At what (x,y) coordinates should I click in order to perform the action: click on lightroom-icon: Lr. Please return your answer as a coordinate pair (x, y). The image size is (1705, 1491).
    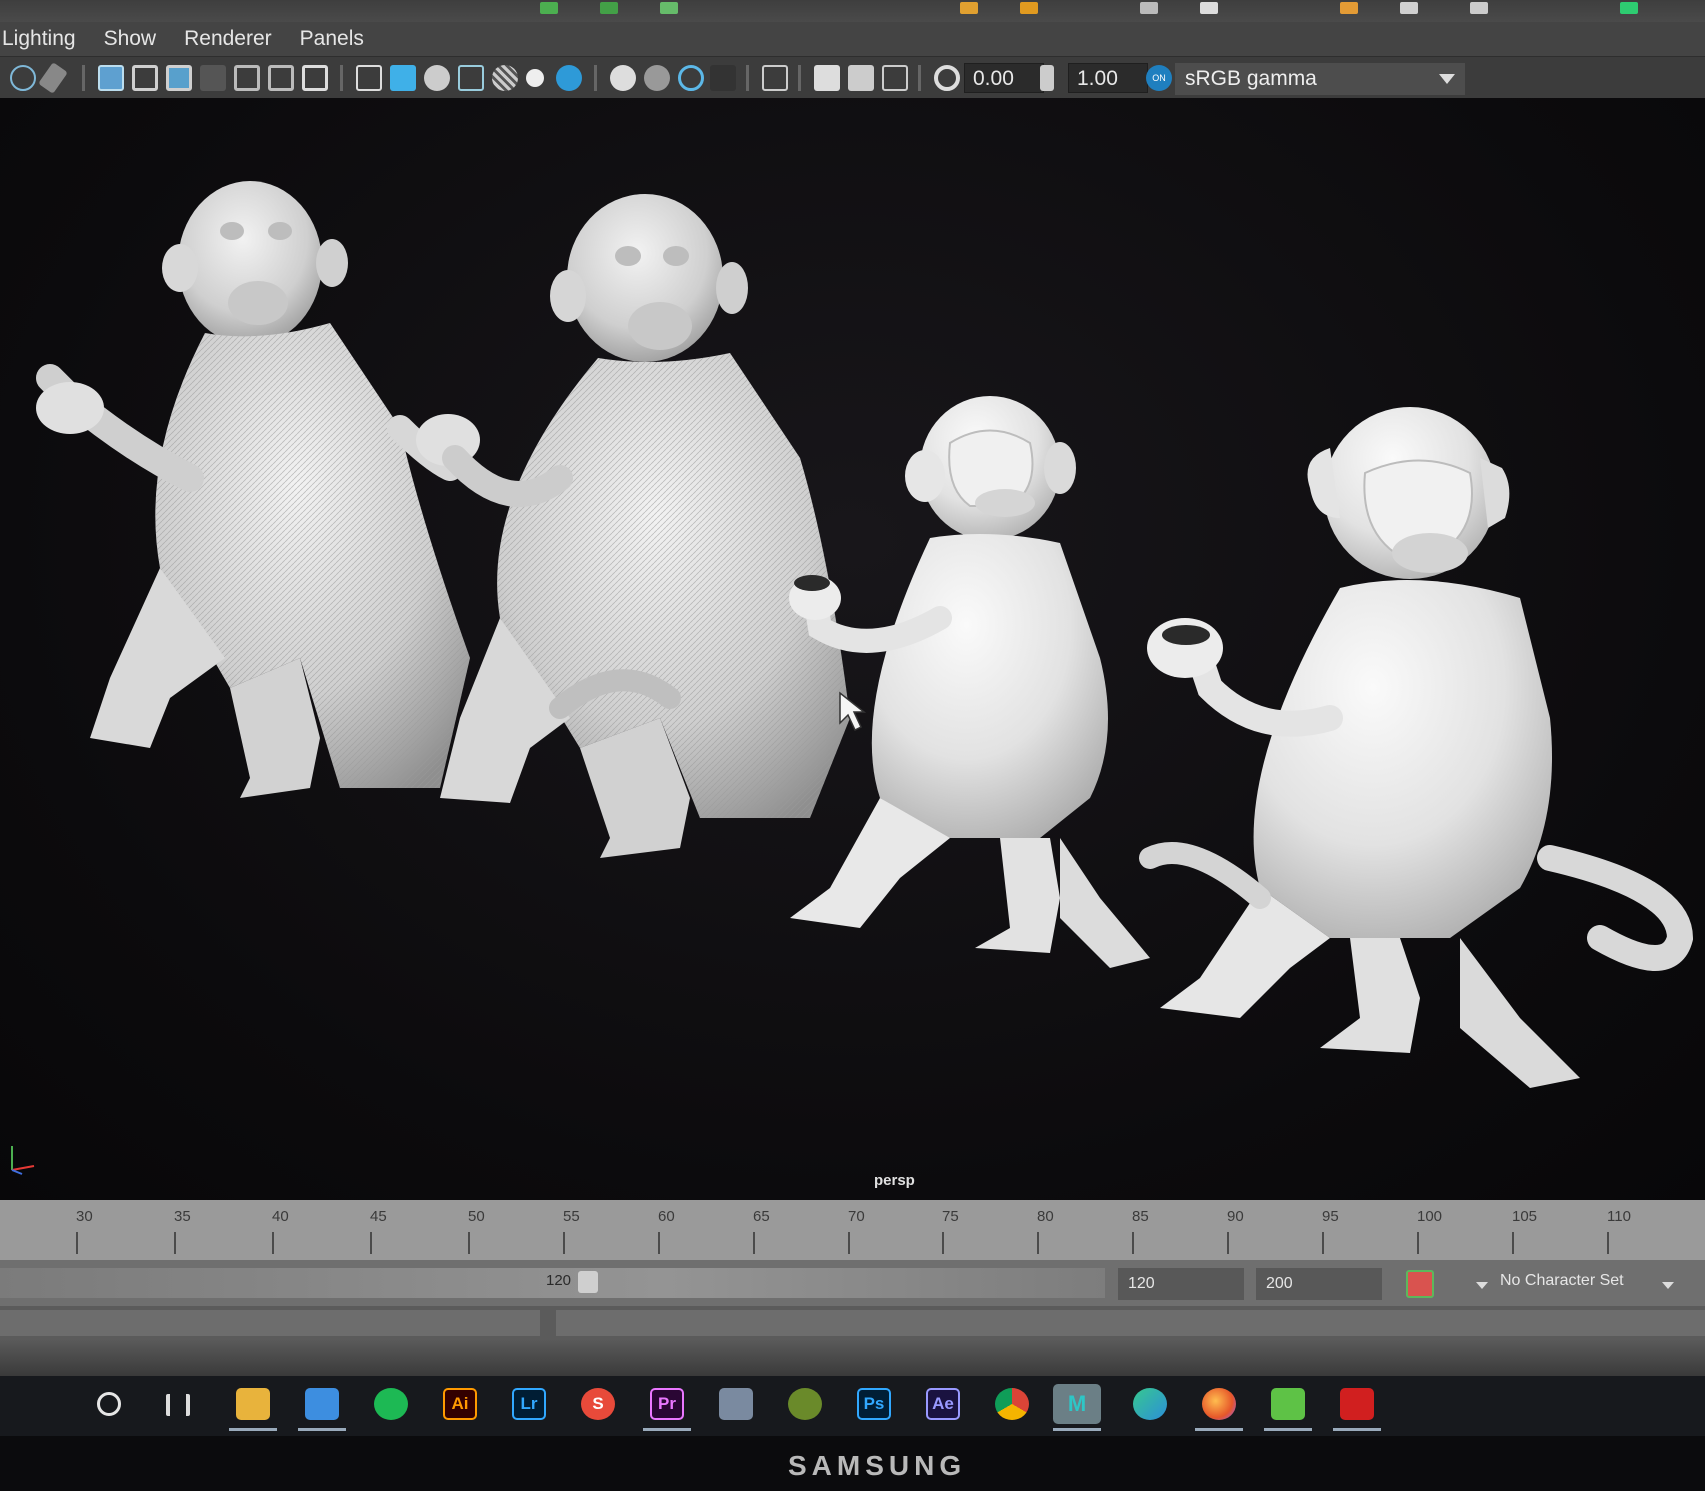
    Looking at the image, I should click on (529, 1404).